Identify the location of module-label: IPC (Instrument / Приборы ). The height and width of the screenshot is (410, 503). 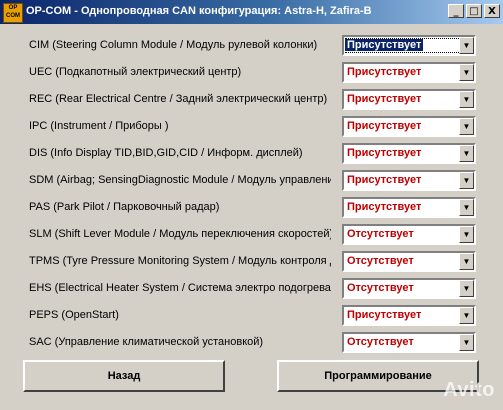
(99, 126).